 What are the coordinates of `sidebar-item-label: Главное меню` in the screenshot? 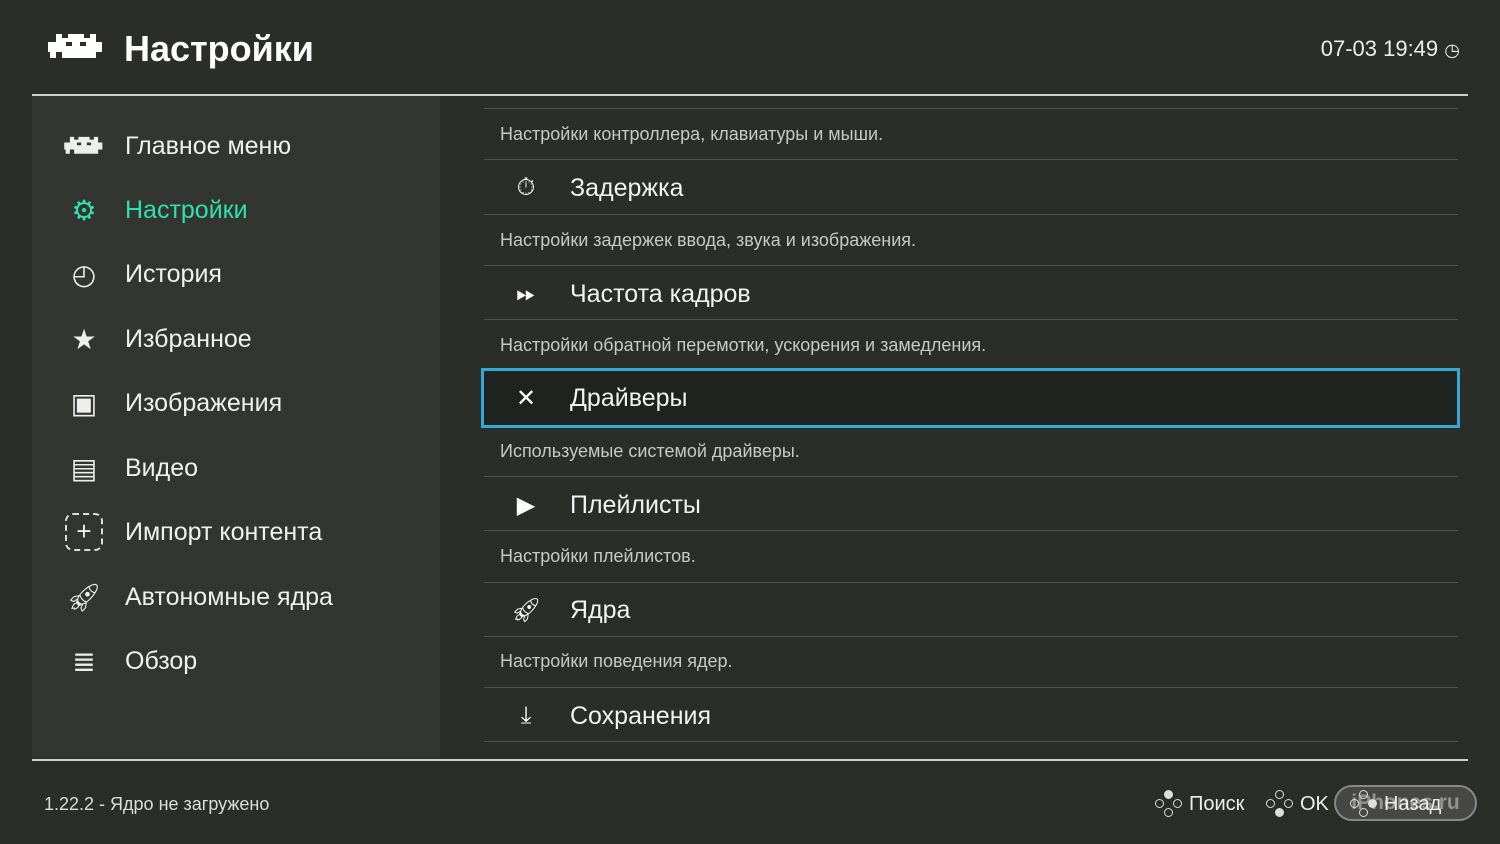 It's located at (208, 145).